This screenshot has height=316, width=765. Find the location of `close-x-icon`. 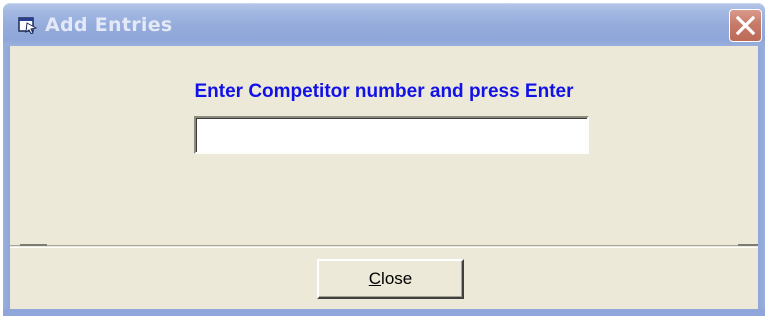

close-x-icon is located at coordinates (745, 25).